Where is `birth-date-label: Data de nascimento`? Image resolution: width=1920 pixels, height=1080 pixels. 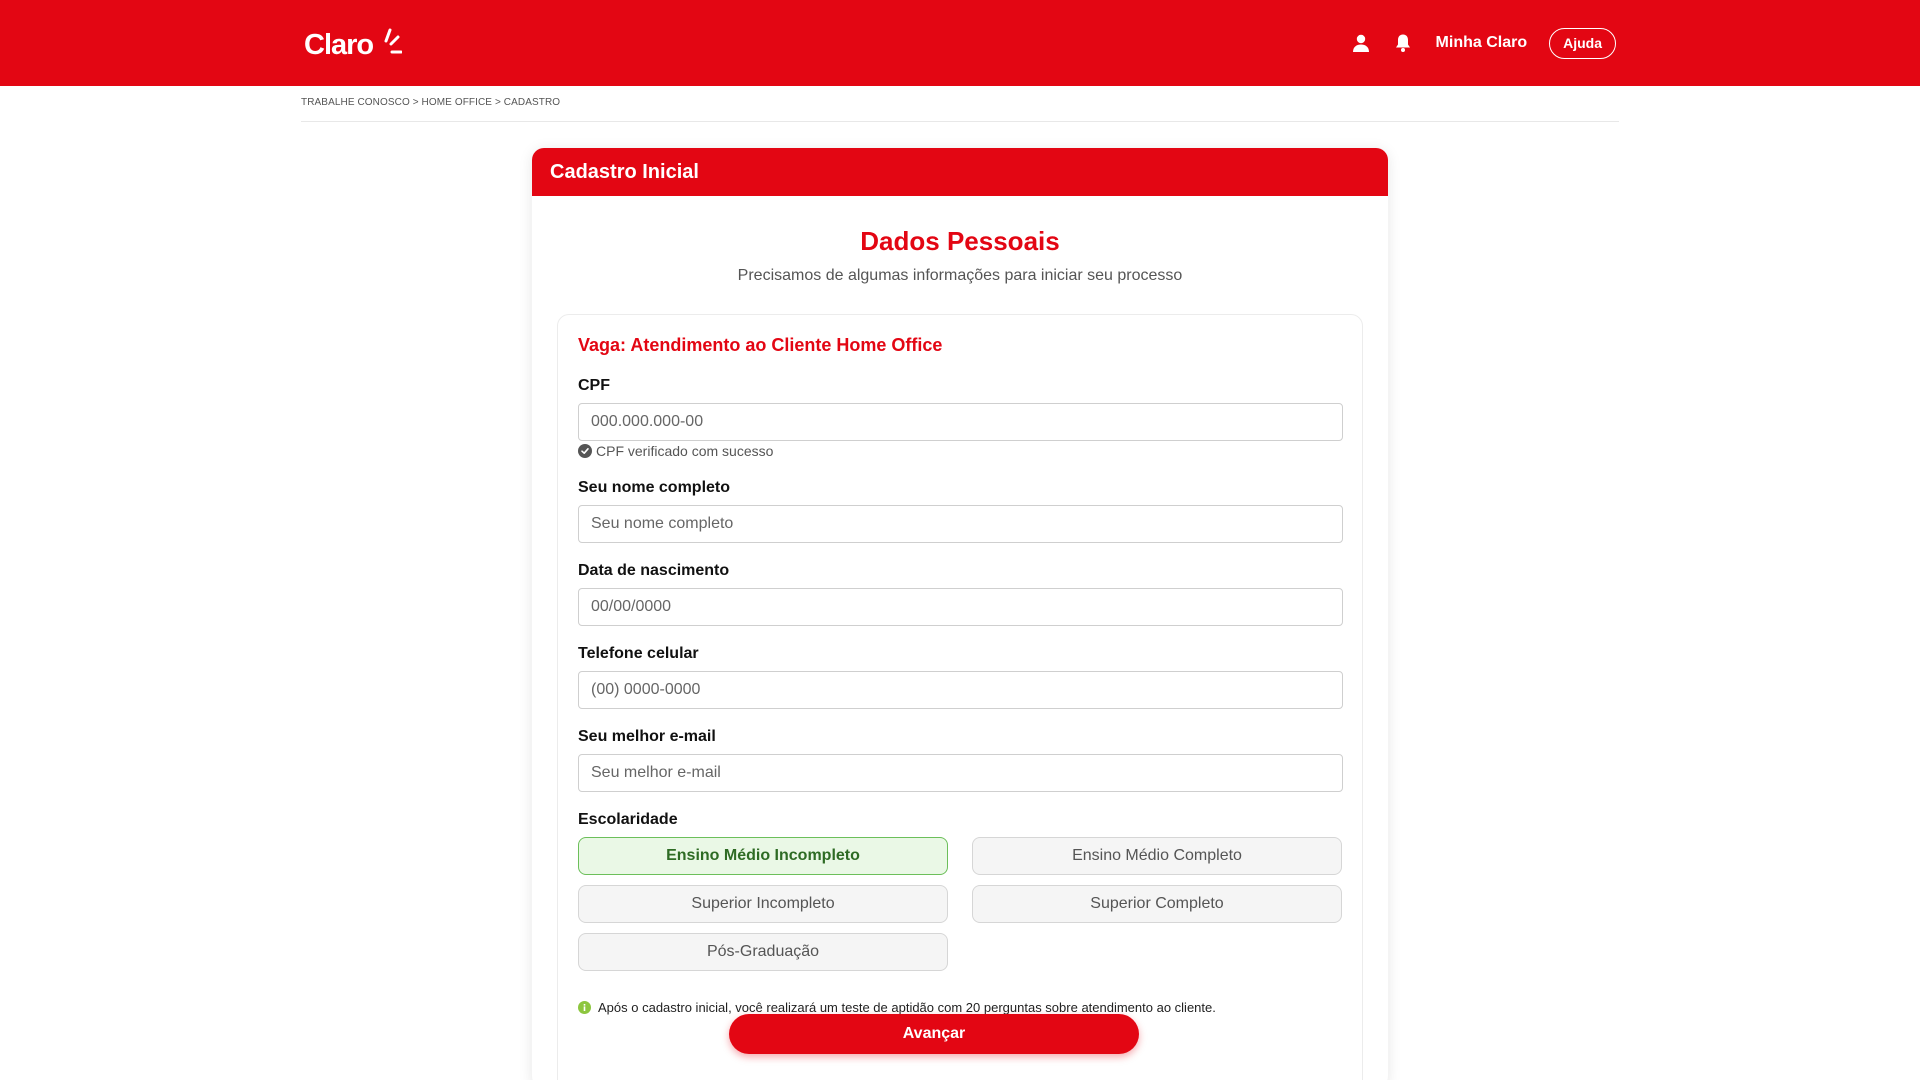
birth-date-label: Data de nascimento is located at coordinates (654, 570).